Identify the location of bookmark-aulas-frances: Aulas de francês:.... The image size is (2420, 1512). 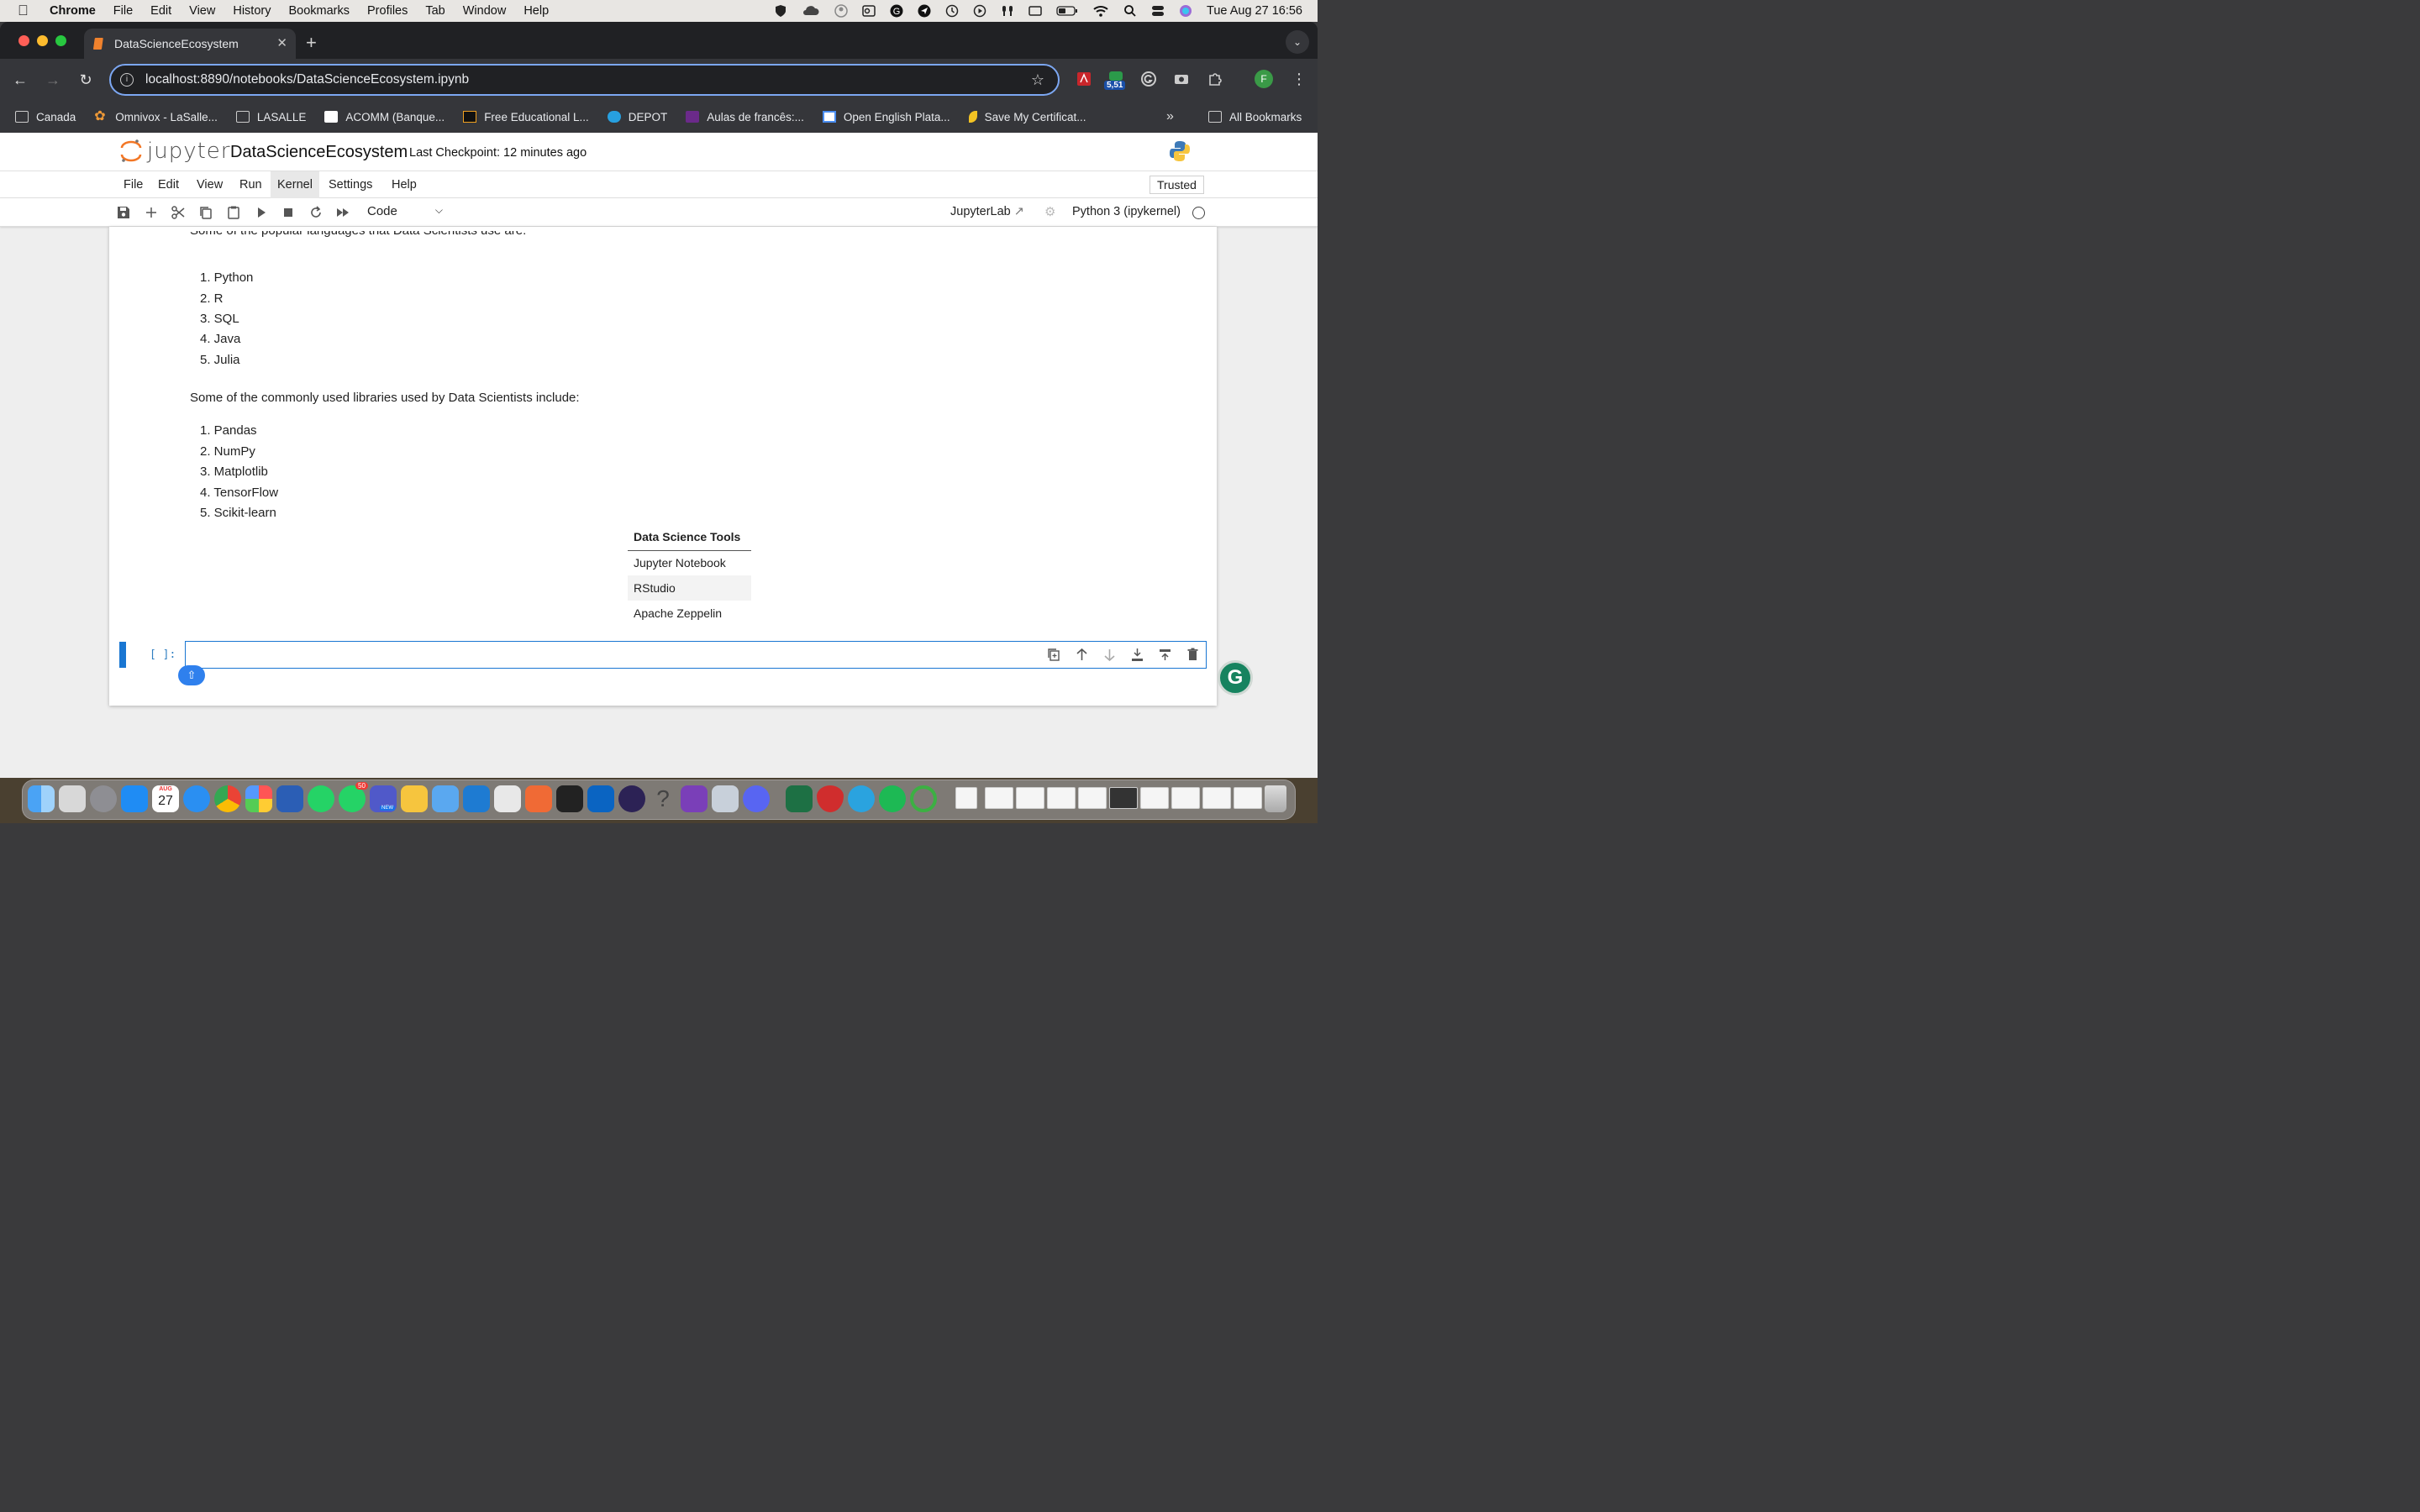
(745, 117).